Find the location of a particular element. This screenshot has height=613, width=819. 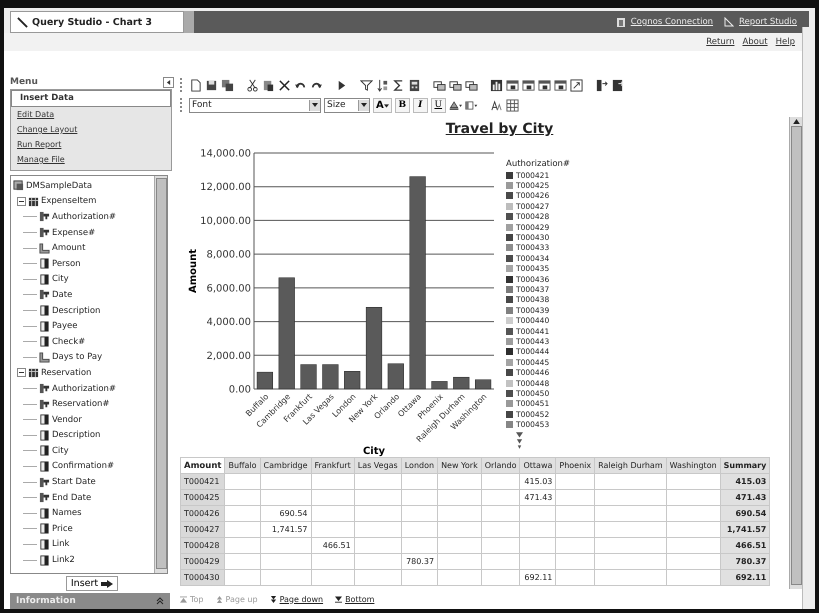

fill-color-icon is located at coordinates (455, 105).